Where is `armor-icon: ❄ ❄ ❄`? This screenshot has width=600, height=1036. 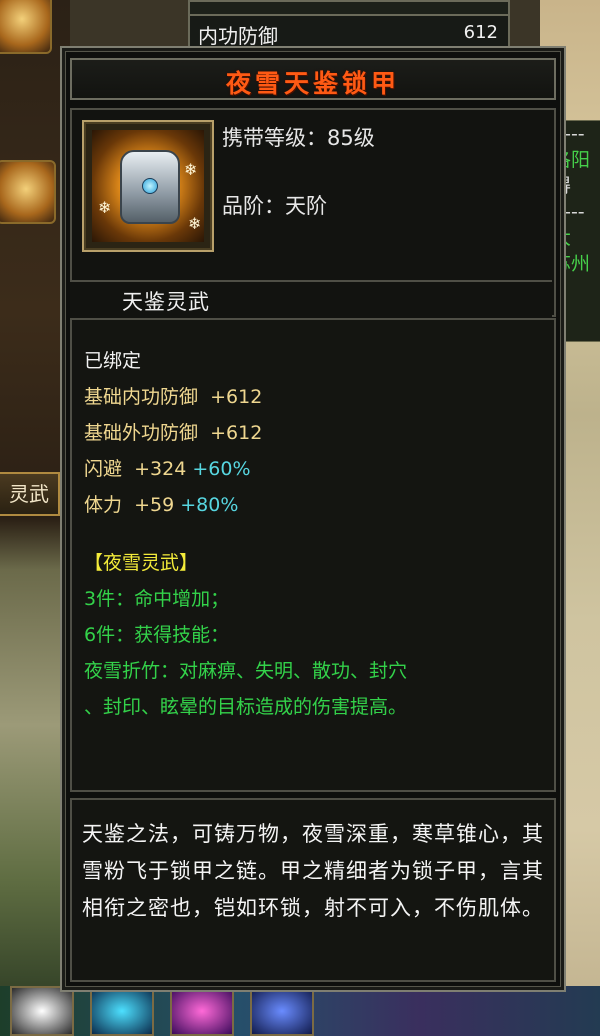
armor-icon: ❄ ❄ ❄ is located at coordinates (148, 186).